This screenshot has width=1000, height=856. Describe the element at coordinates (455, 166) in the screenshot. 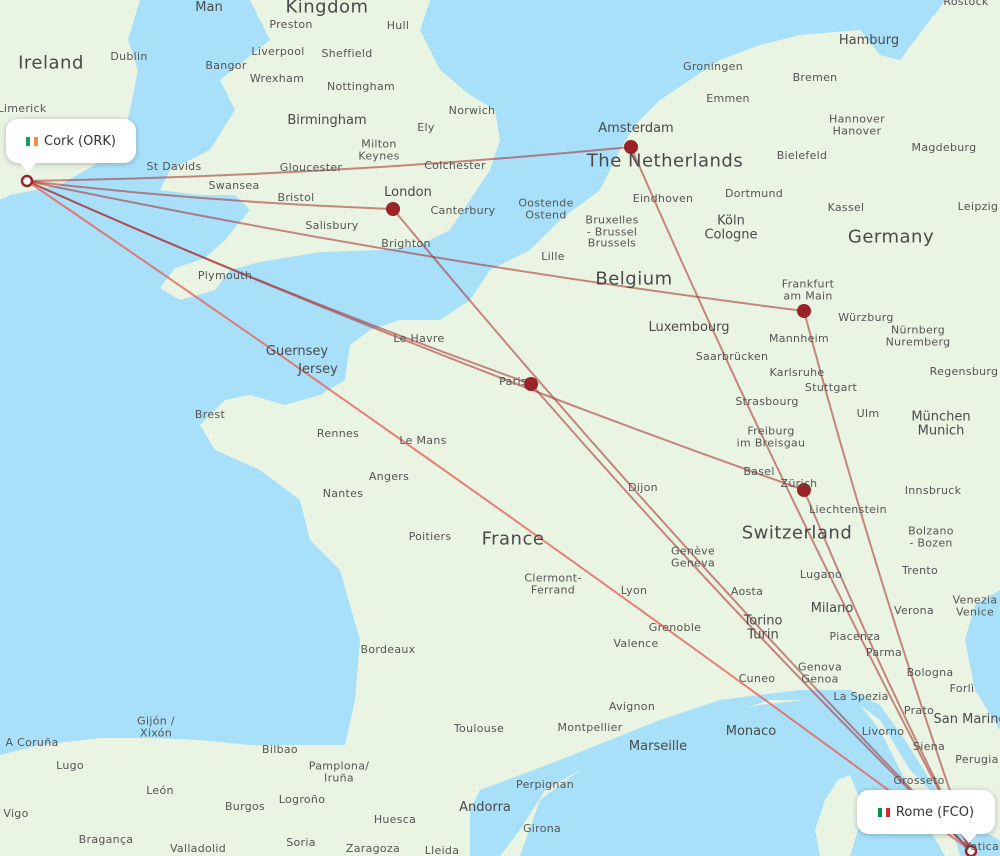

I see `city-label: Colchester` at that location.